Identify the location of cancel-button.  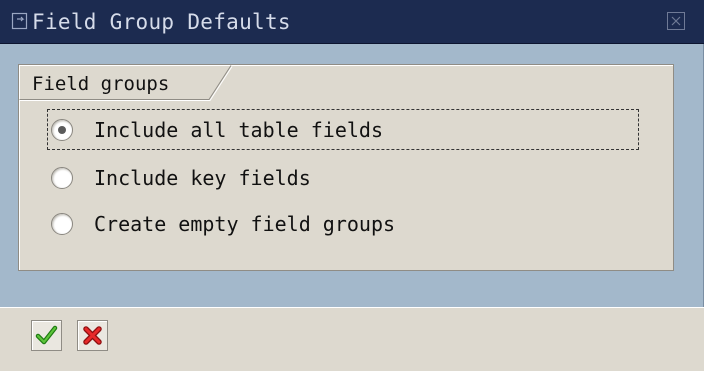
(92, 335).